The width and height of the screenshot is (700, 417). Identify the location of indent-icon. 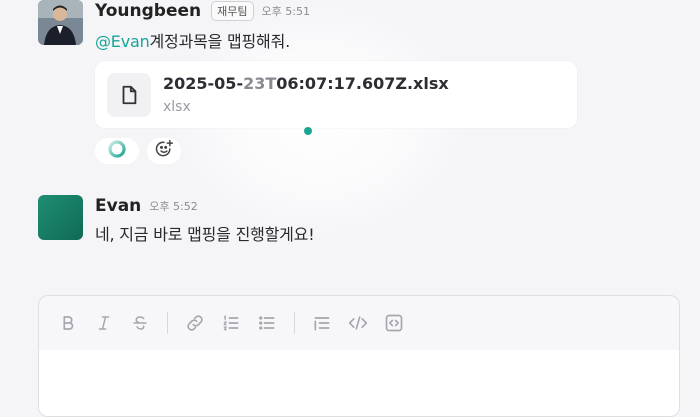
(322, 323).